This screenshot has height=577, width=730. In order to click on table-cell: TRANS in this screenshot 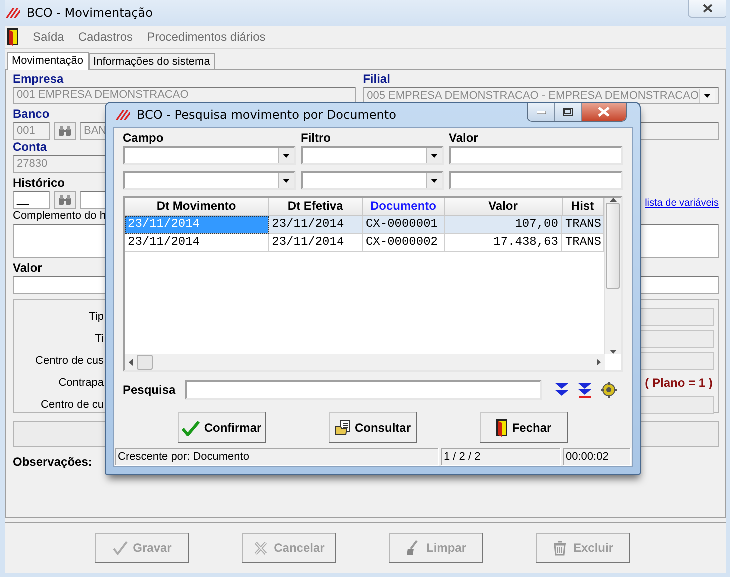, I will do `click(583, 225)`.